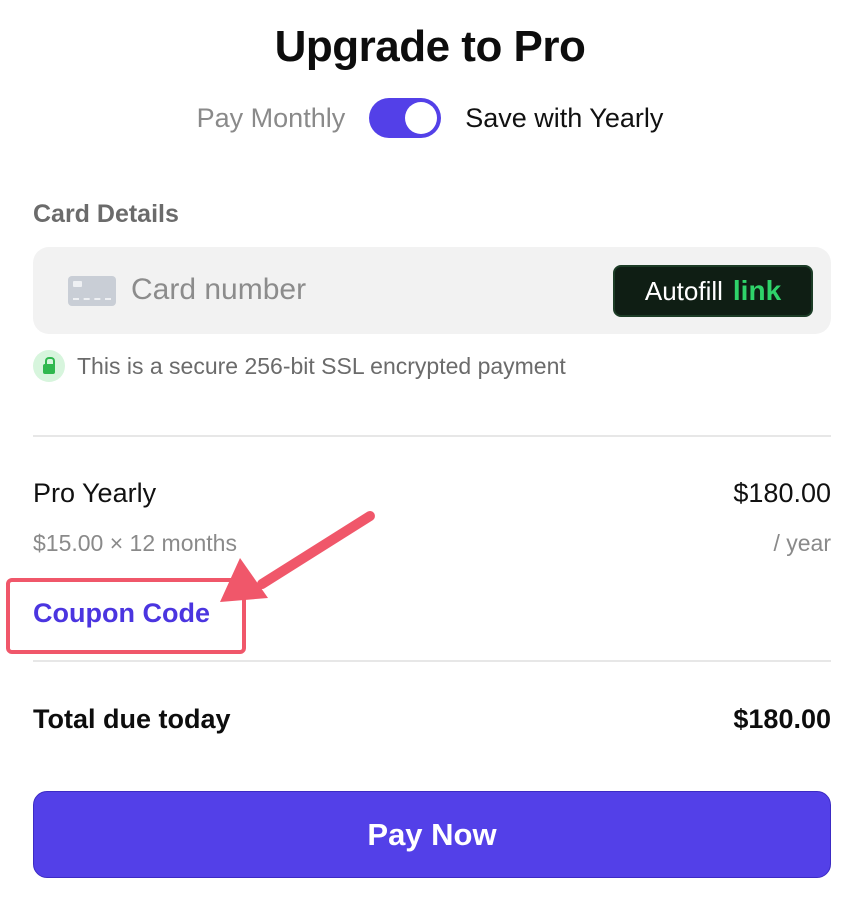  I want to click on plan-breakdown: $15.00 × 12 months, so click(135, 543).